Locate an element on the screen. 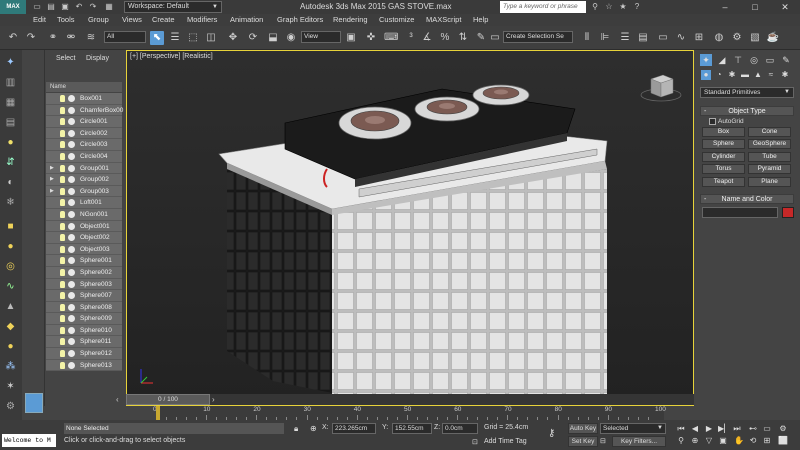  zoom-icon: ⚲ is located at coordinates (681, 441).